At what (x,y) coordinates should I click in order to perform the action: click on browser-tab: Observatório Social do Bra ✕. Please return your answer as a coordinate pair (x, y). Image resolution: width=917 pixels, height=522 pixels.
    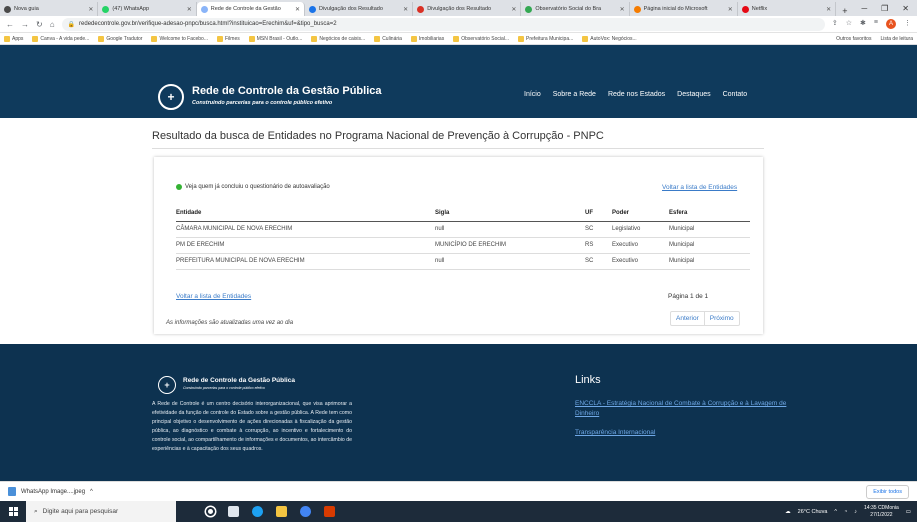
    Looking at the image, I should click on (575, 9).